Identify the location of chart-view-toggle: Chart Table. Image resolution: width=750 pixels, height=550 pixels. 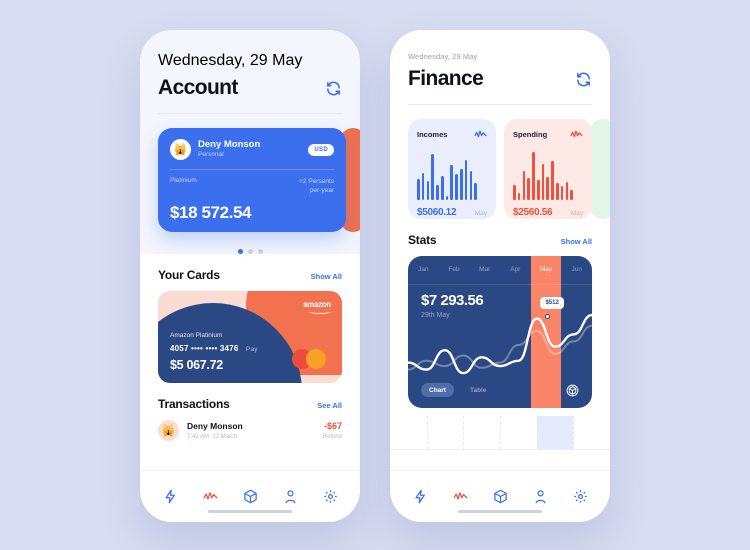
(457, 390).